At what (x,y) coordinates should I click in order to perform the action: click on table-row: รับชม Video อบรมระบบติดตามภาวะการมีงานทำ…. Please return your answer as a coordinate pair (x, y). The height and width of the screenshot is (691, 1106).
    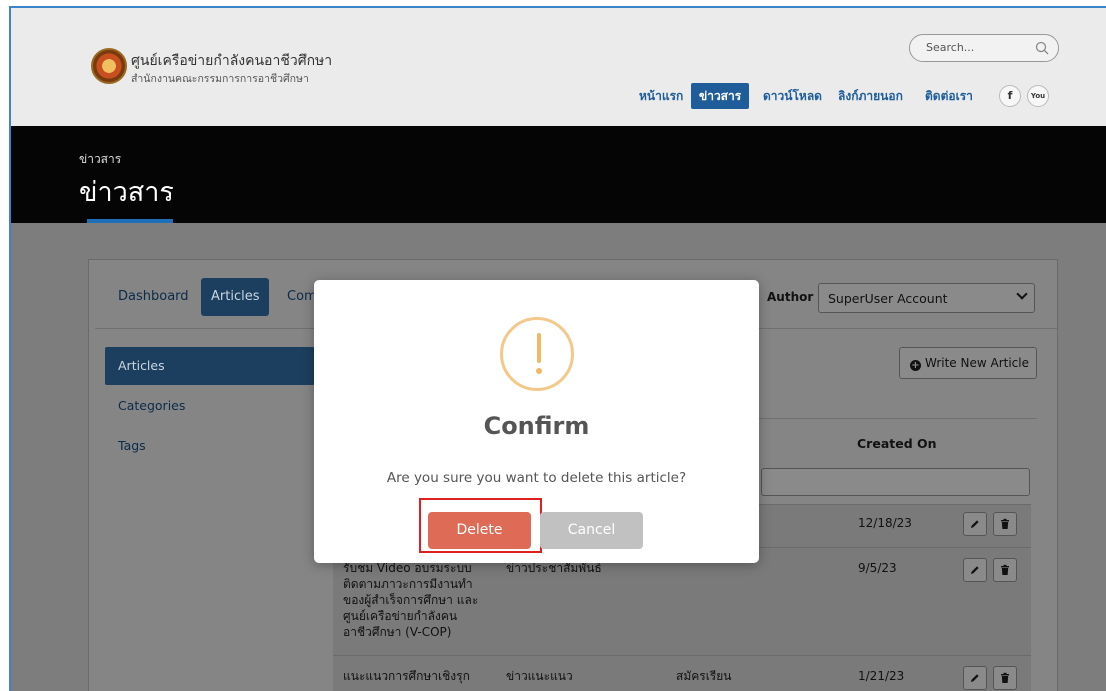
    Looking at the image, I should click on (682, 601).